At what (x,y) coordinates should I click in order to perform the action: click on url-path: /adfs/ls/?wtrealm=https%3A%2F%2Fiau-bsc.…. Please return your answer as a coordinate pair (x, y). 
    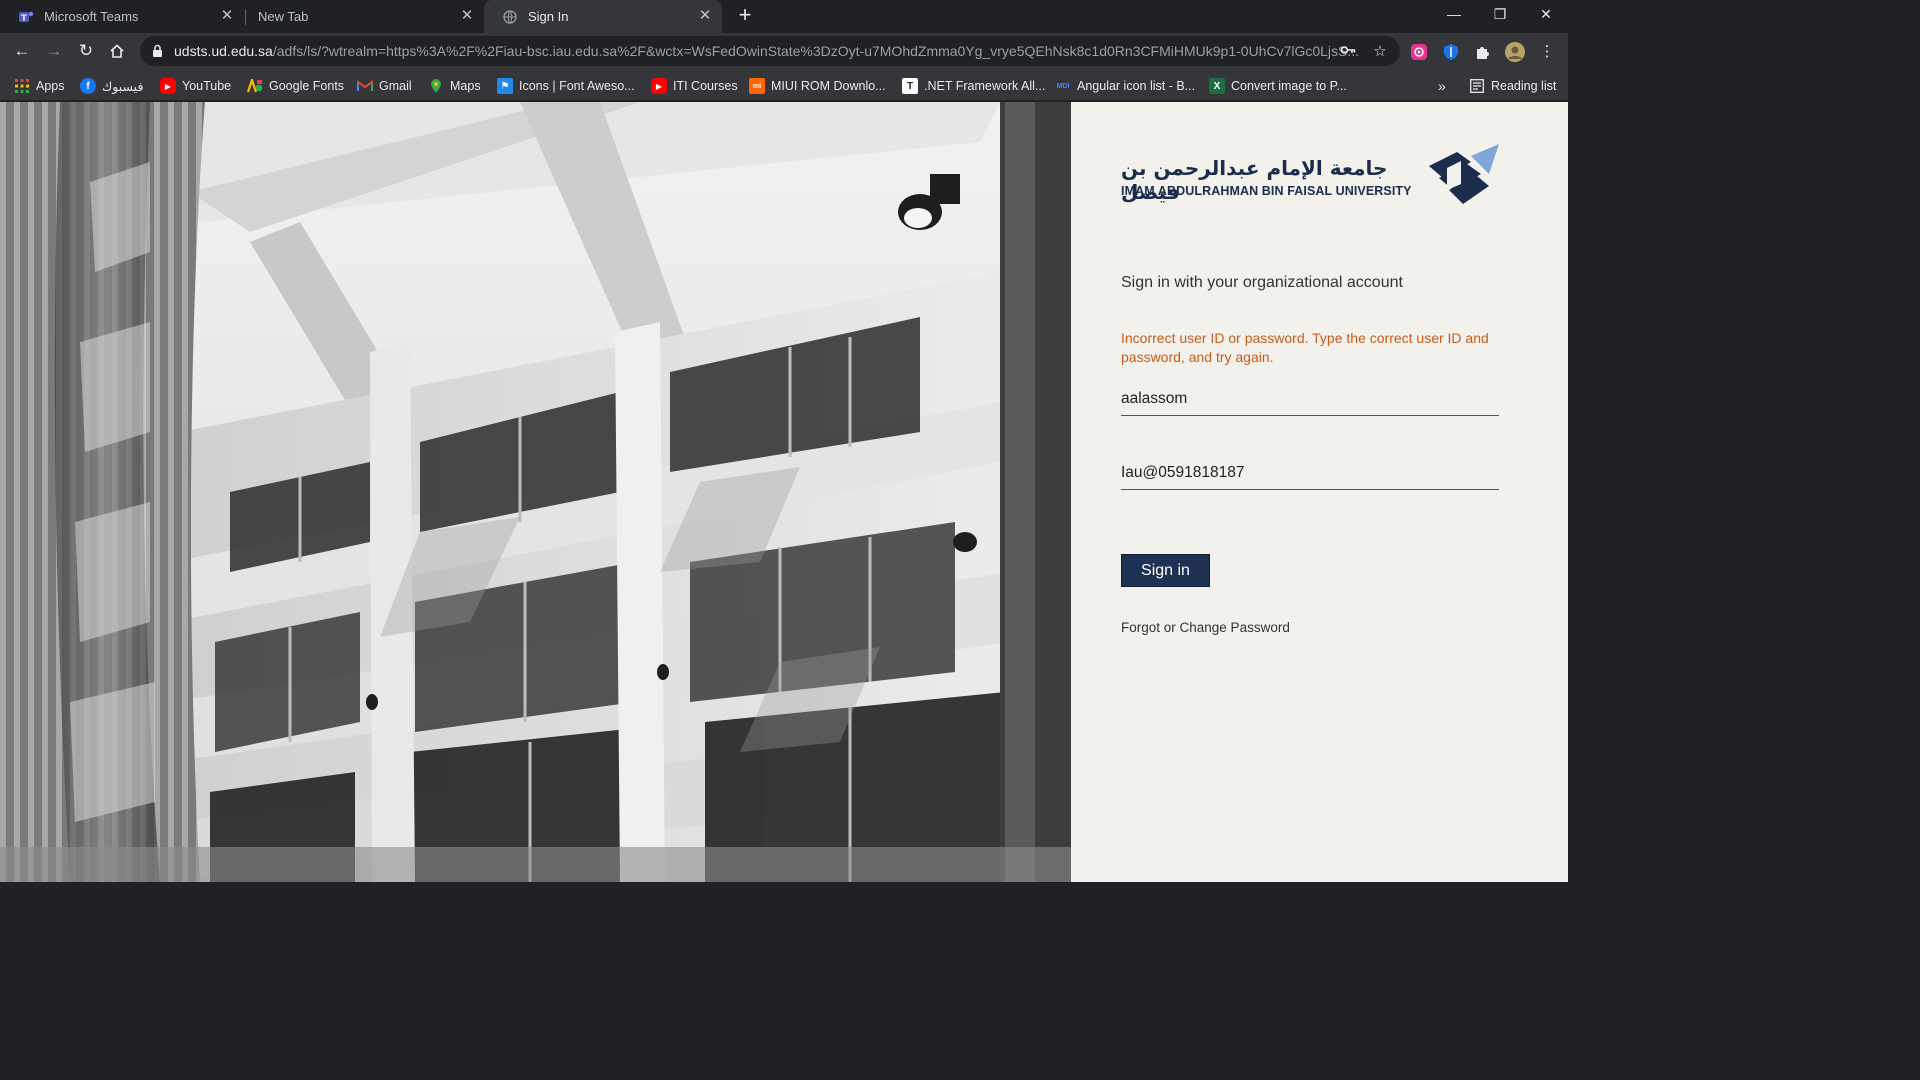
    Looking at the image, I should click on (816, 51).